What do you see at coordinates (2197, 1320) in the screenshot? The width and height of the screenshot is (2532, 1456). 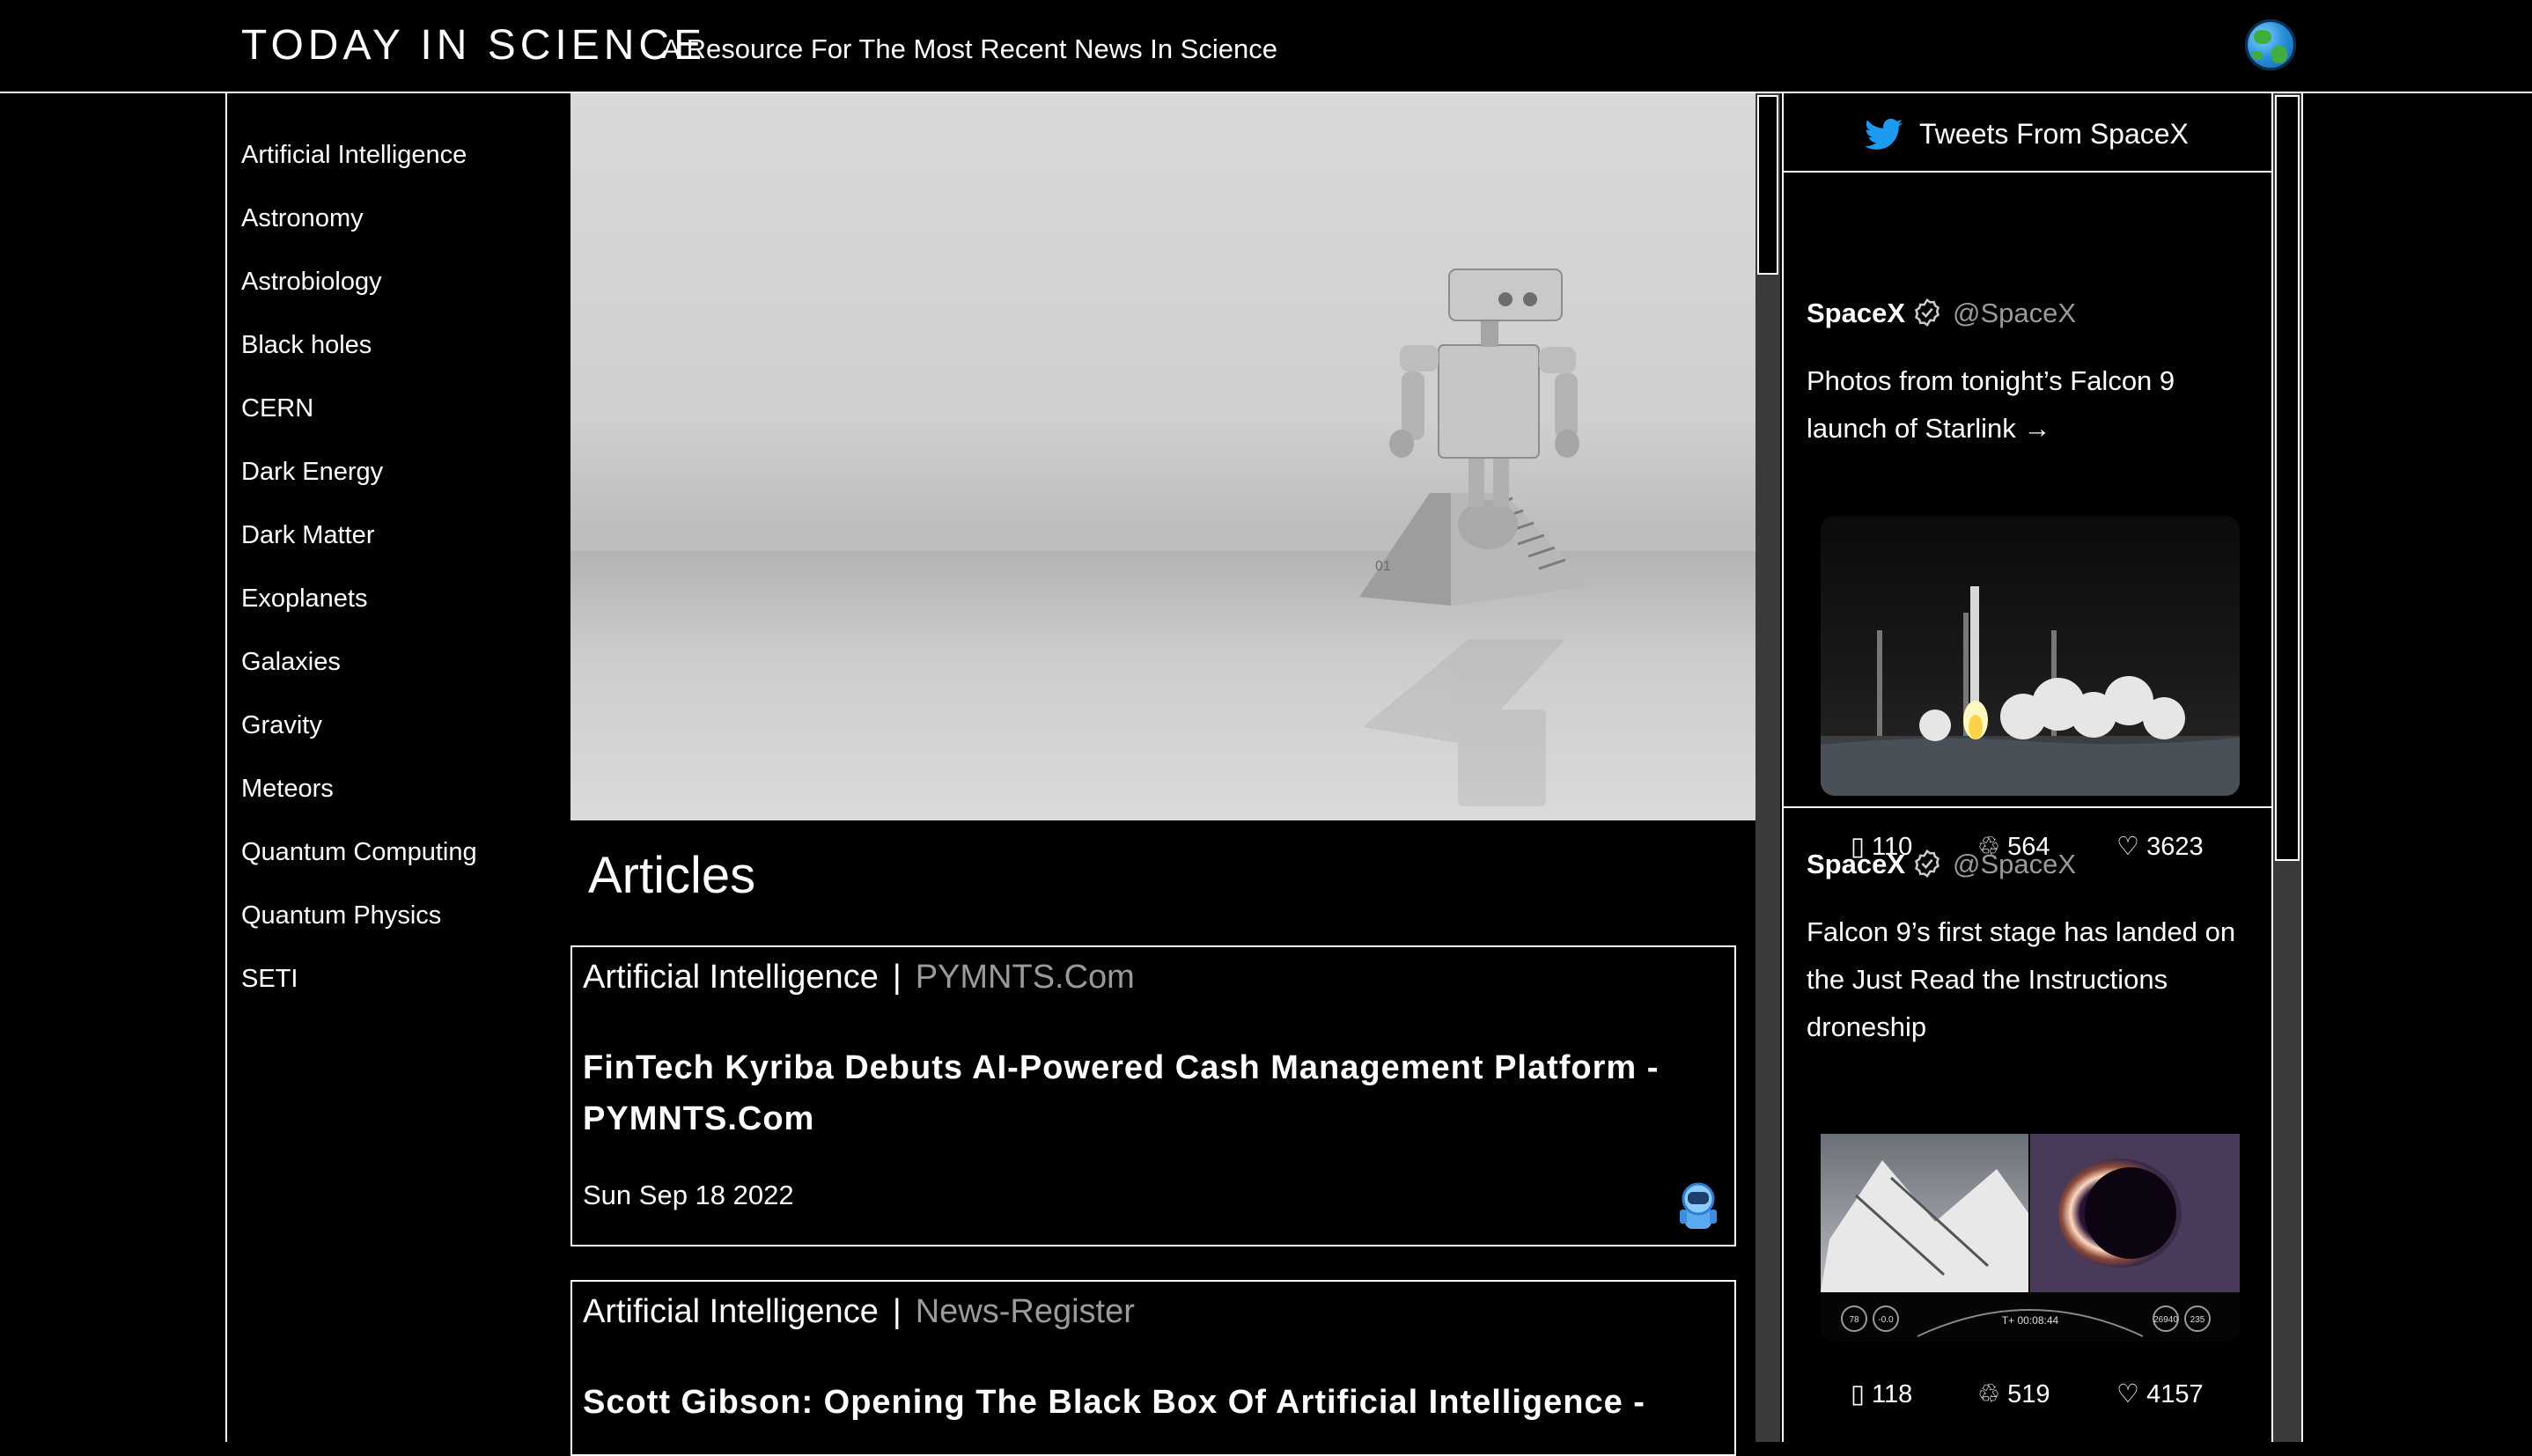 I see `telemetry-value: 235` at bounding box center [2197, 1320].